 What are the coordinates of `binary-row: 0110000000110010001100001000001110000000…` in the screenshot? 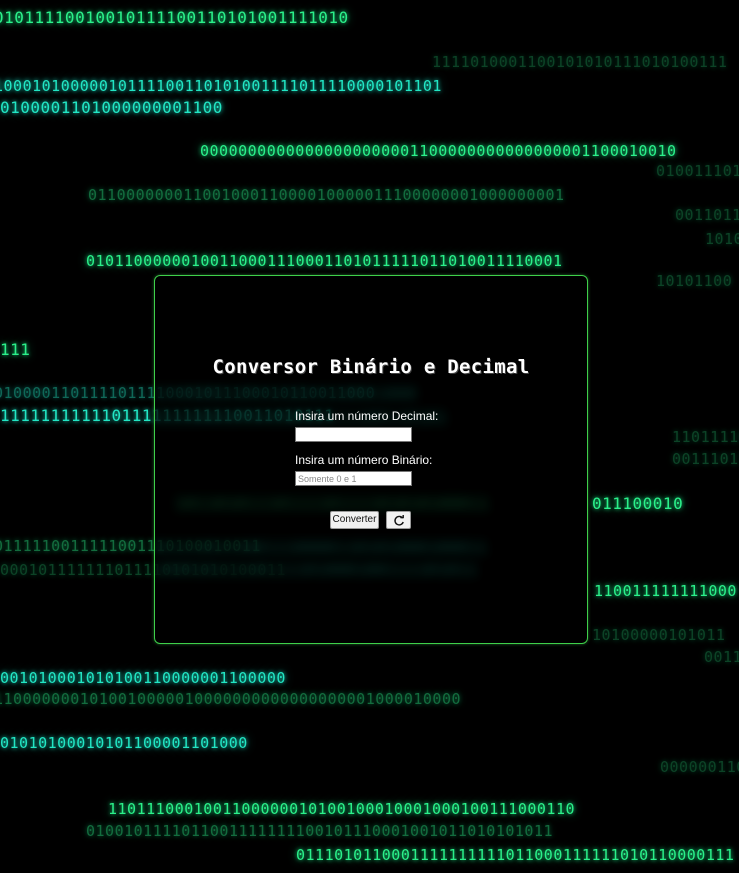 It's located at (326, 195).